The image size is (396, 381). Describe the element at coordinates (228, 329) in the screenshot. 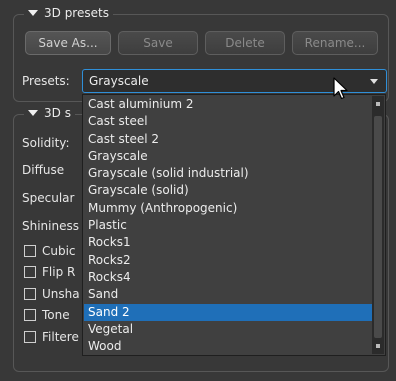

I see `dropdown-item: Vegetal` at that location.